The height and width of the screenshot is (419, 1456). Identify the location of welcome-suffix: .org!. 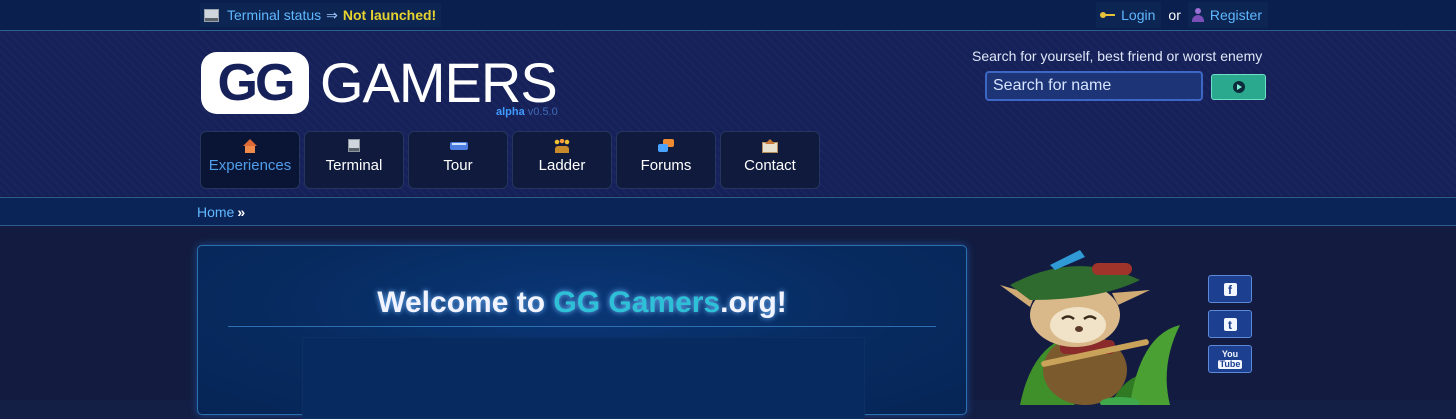
(753, 302).